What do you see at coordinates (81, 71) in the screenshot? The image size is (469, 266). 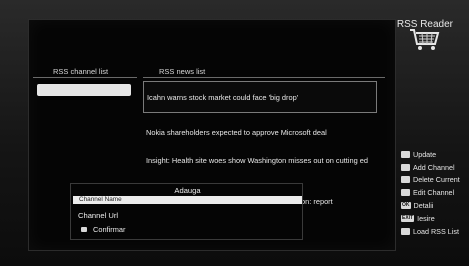 I see `channel-list-header: RSS channel list` at bounding box center [81, 71].